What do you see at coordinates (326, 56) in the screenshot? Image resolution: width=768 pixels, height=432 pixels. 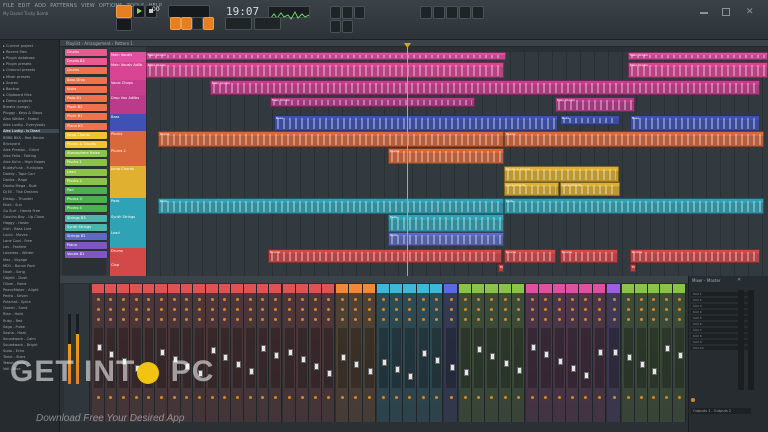 I see `playlist-clip: Main Vocals` at bounding box center [326, 56].